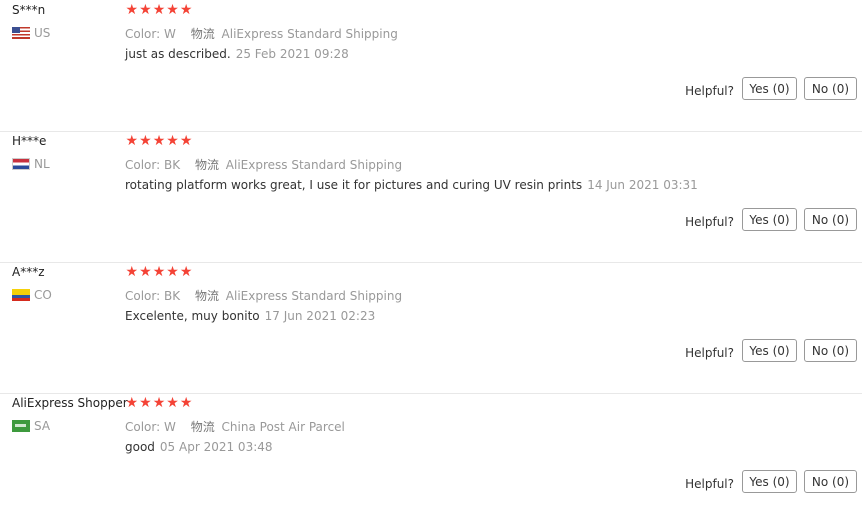 Image resolution: width=867 pixels, height=524 pixels. Describe the element at coordinates (70, 403) in the screenshot. I see `reviewer-name: AliExpress Shopper` at that location.